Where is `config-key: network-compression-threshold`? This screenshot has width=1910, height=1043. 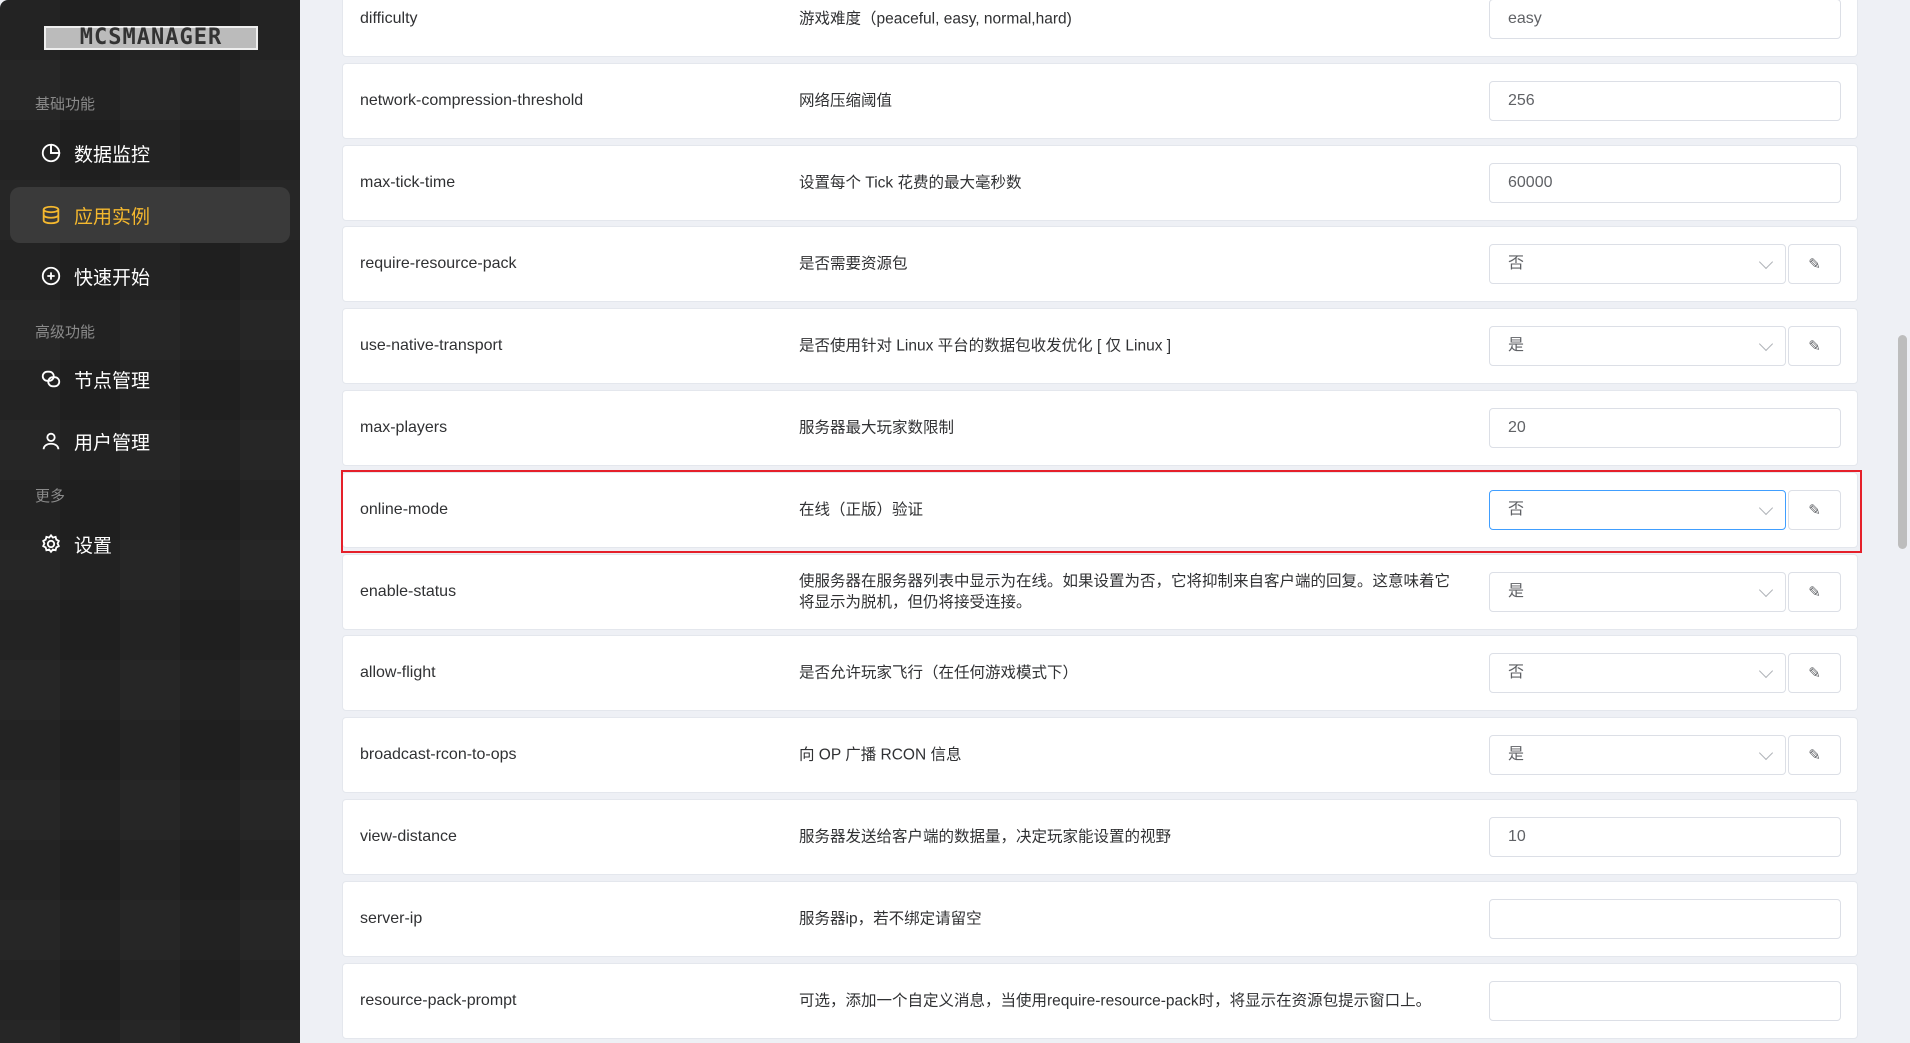
config-key: network-compression-threshold is located at coordinates (472, 100).